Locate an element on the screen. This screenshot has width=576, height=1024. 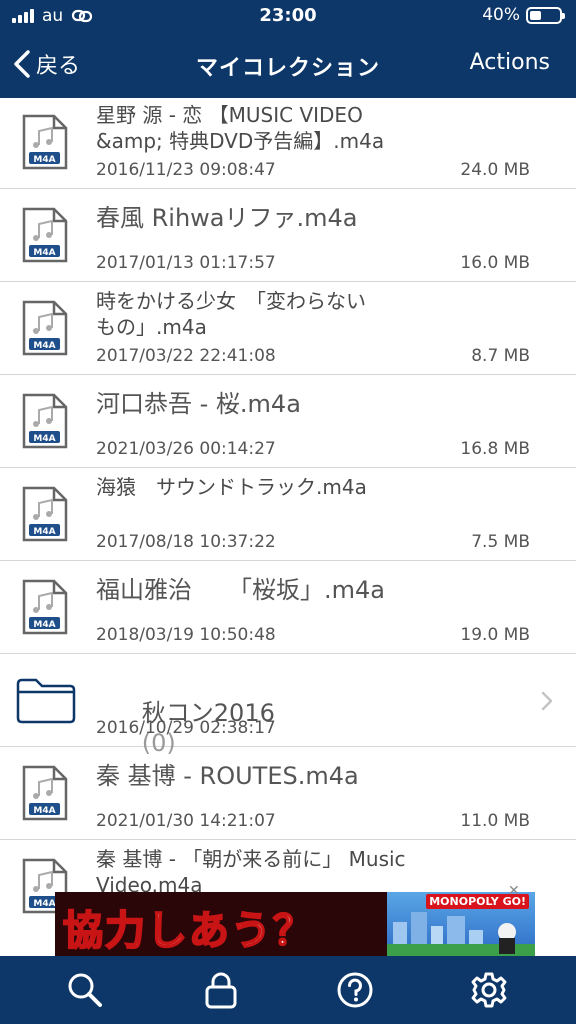
file-date: 2018/03/19 10:50:48 is located at coordinates (186, 635).